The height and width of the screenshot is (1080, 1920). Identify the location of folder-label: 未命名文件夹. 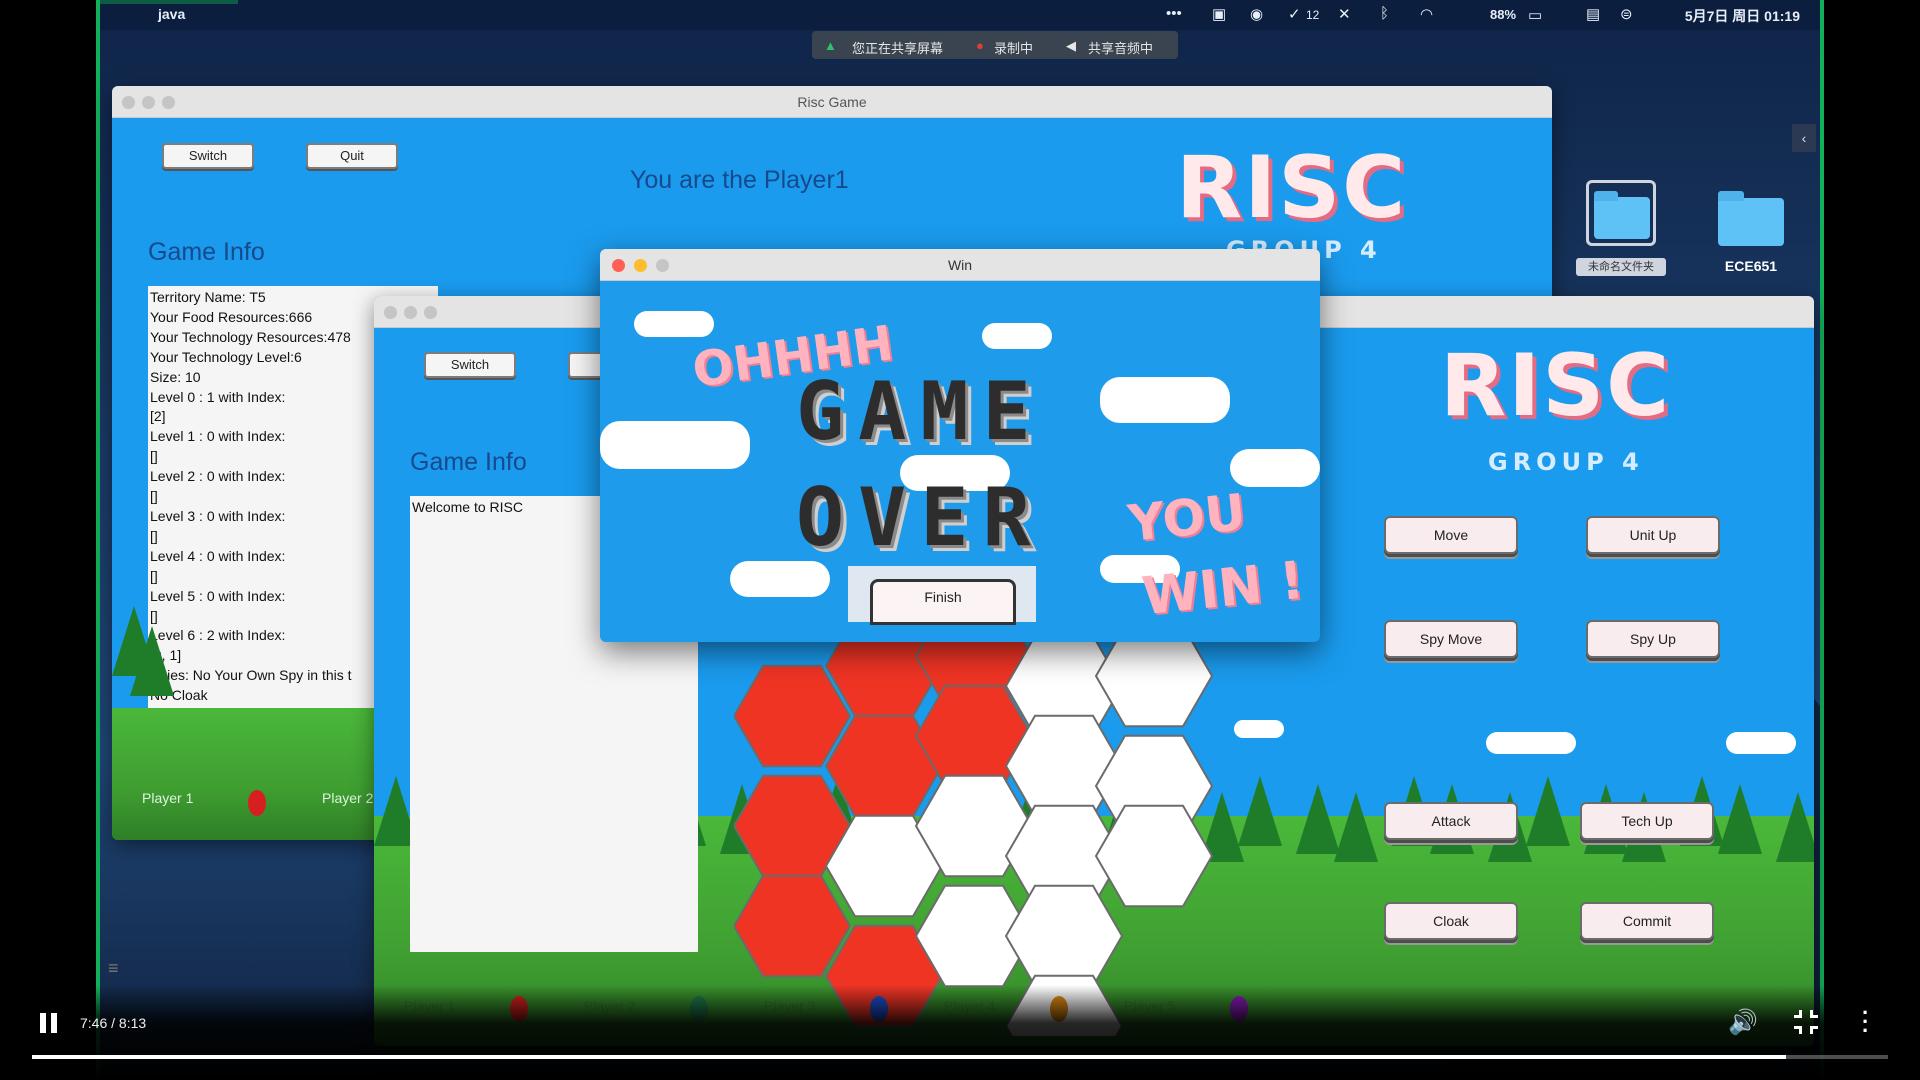
(1621, 267).